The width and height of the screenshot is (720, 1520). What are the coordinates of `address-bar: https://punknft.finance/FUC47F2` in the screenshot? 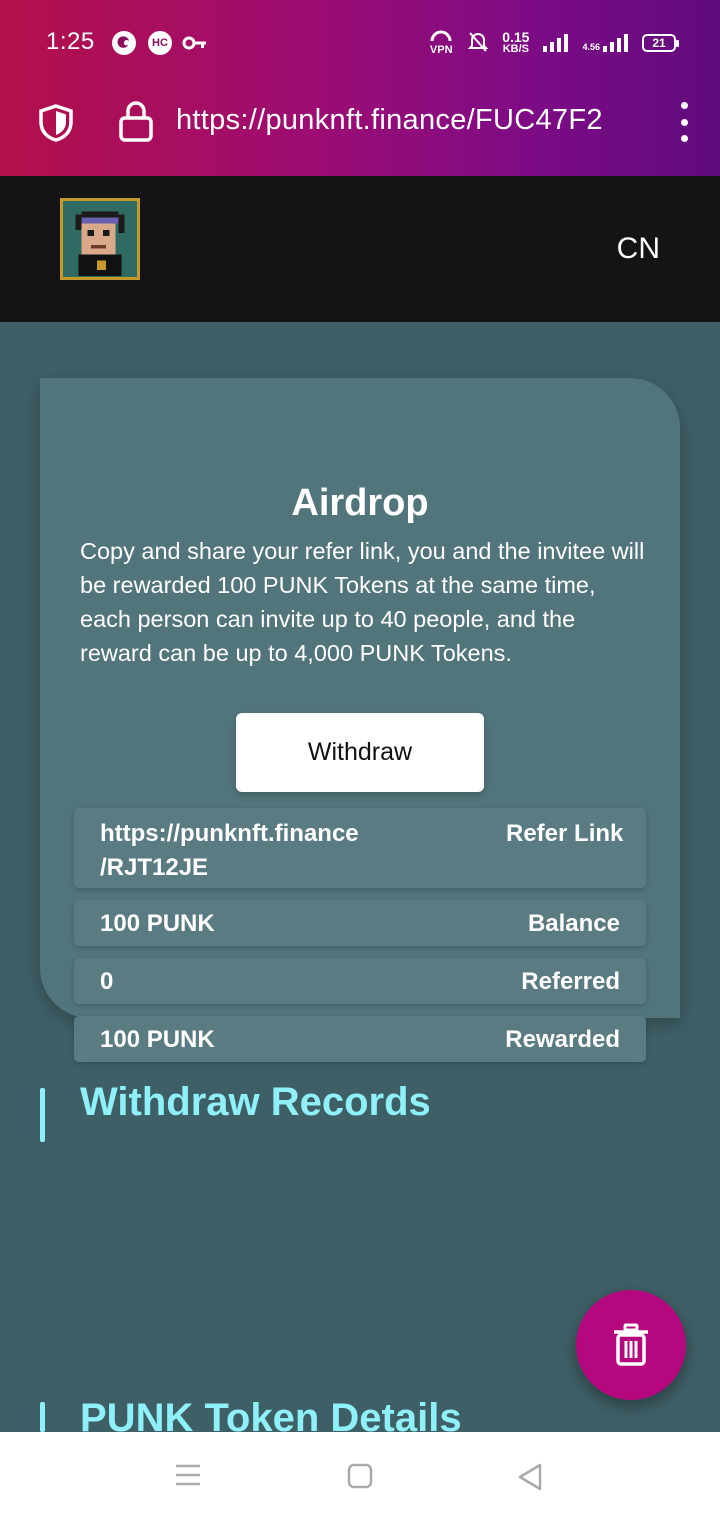 It's located at (360, 132).